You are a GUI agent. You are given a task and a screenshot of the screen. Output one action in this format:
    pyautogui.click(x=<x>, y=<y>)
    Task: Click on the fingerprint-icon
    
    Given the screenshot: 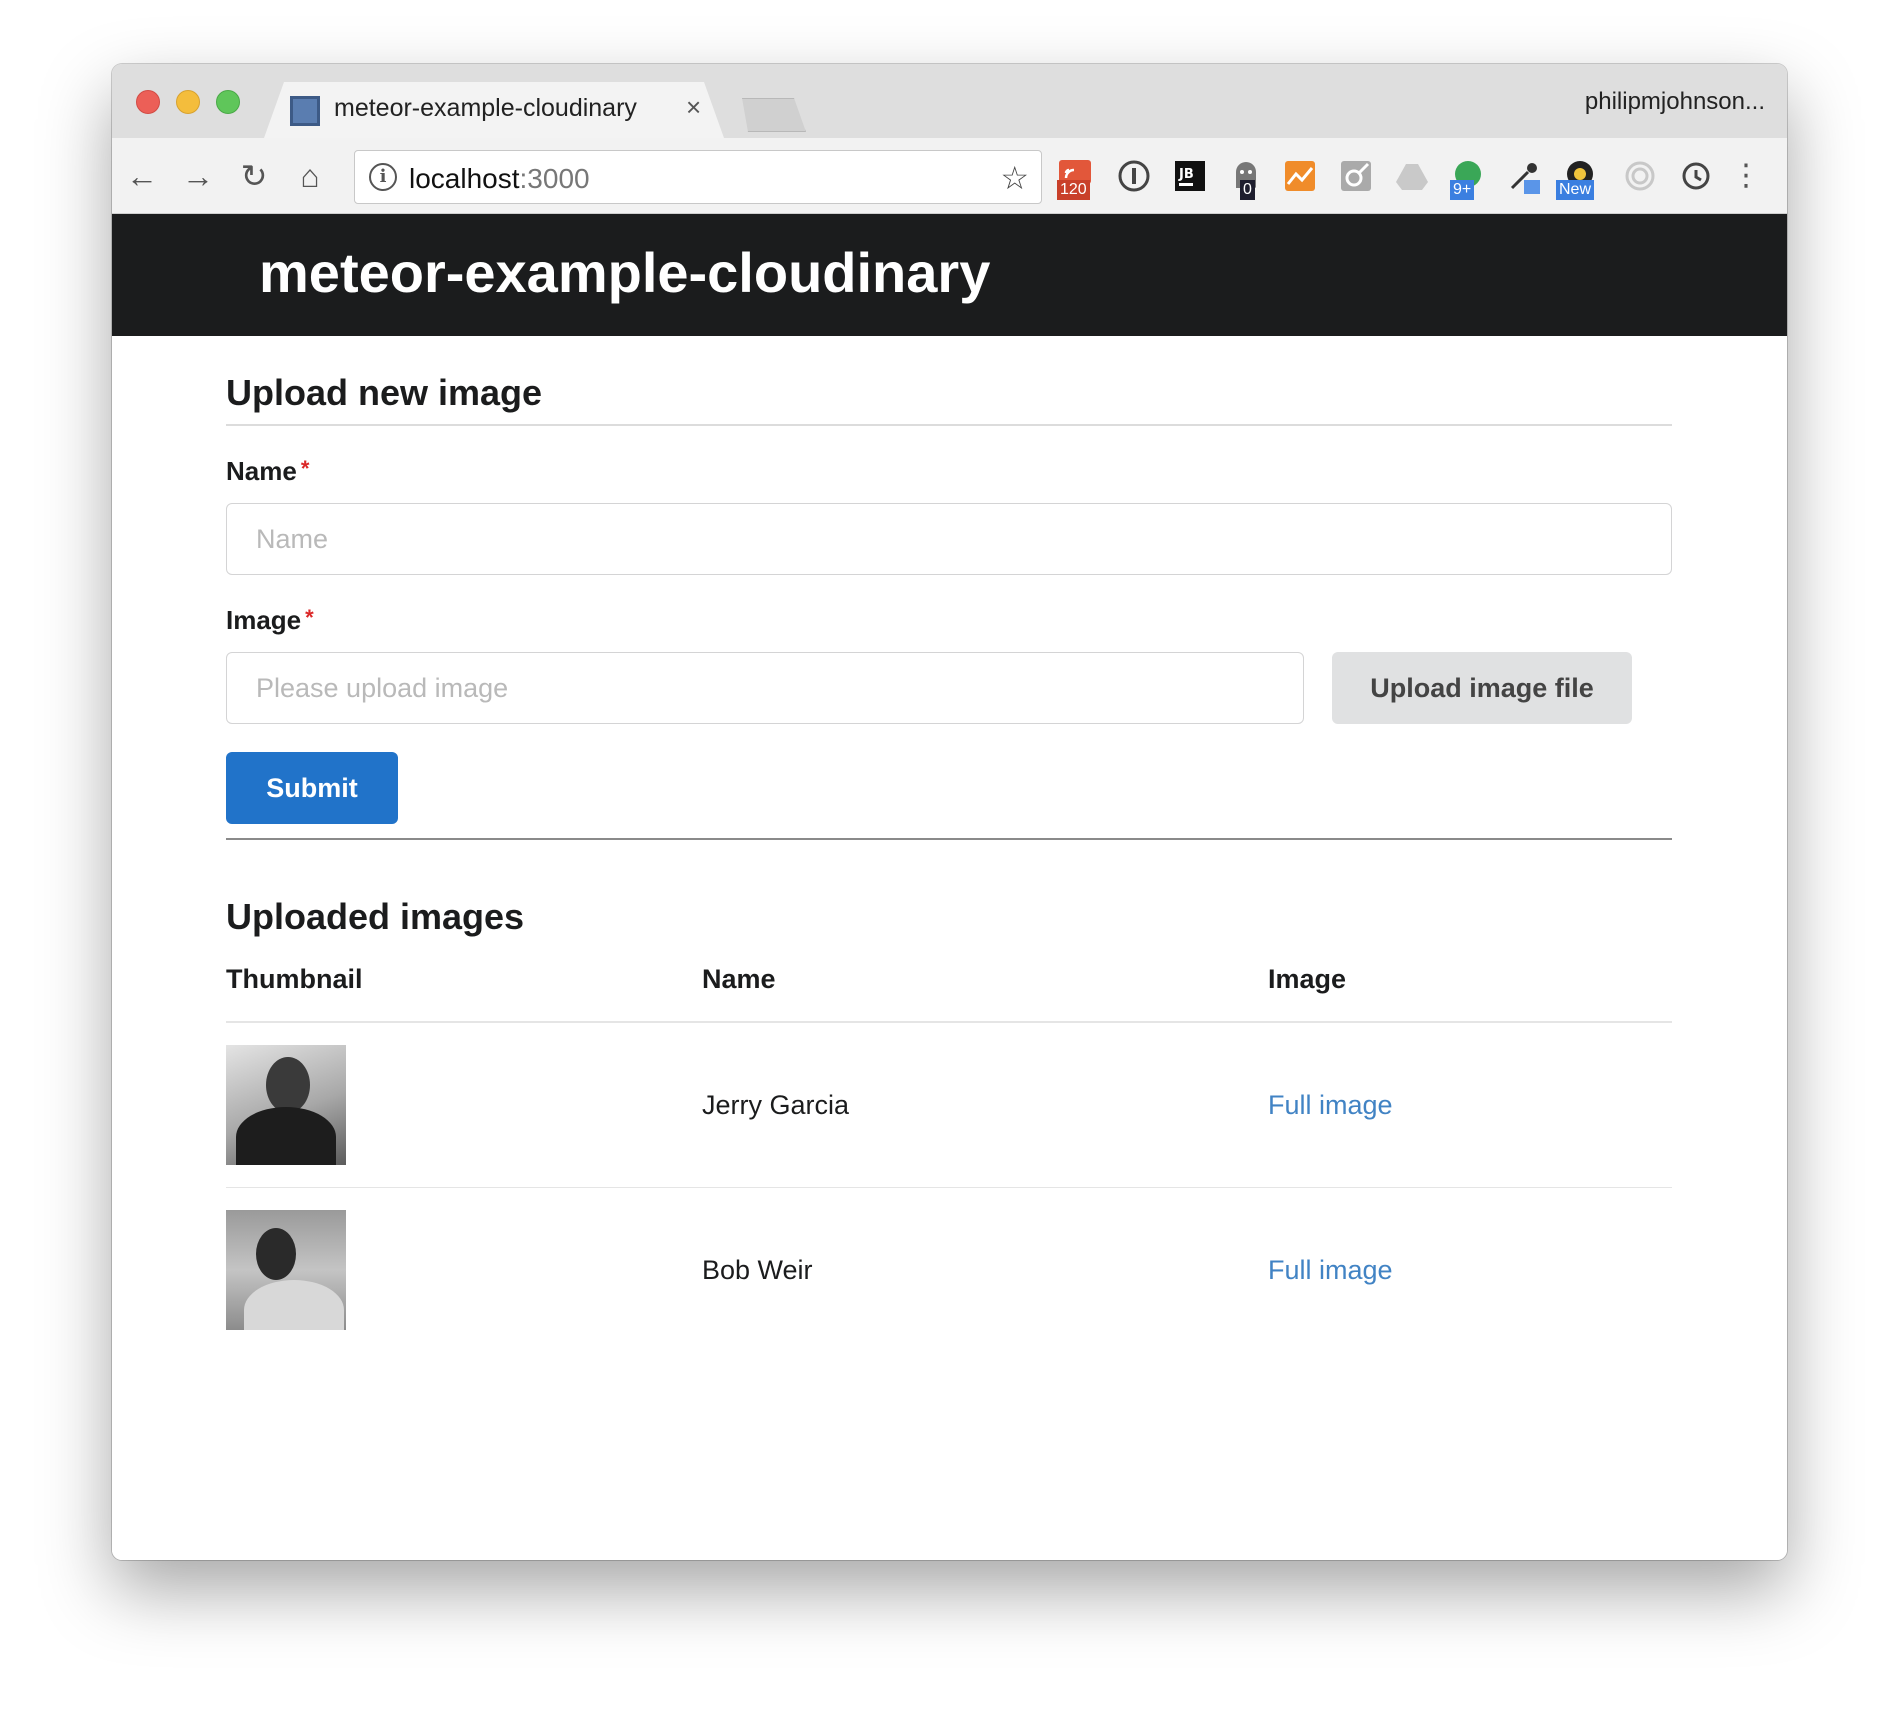 What is the action you would take?
    pyautogui.click(x=1640, y=176)
    